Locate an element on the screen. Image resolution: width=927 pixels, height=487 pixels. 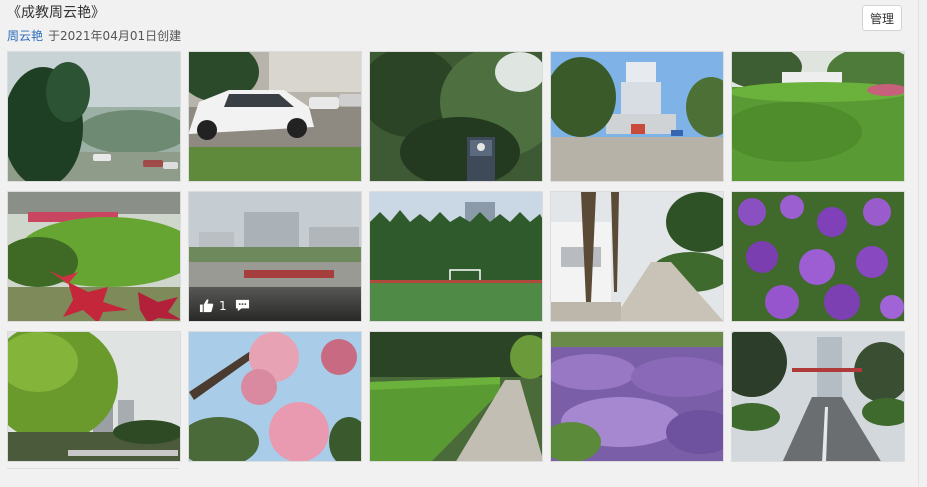
comment-button is located at coordinates (242, 305).